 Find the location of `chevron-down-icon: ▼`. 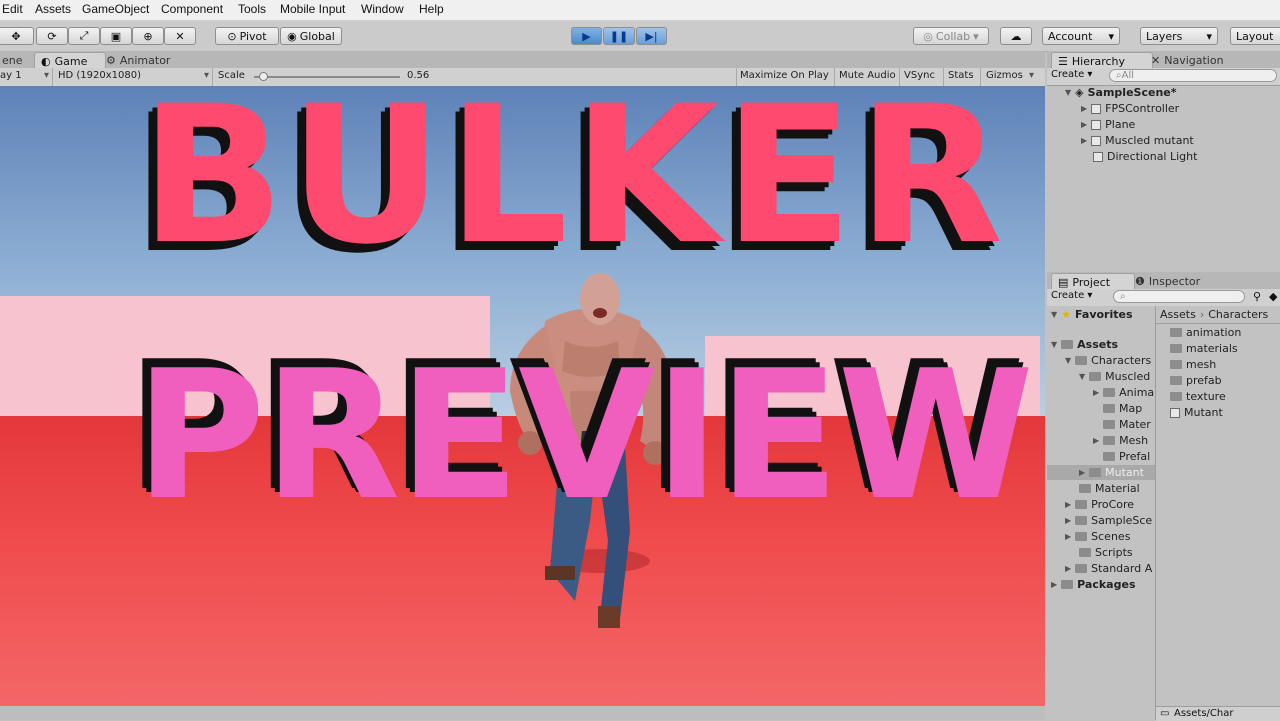

chevron-down-icon: ▼ is located at coordinates (1054, 344).